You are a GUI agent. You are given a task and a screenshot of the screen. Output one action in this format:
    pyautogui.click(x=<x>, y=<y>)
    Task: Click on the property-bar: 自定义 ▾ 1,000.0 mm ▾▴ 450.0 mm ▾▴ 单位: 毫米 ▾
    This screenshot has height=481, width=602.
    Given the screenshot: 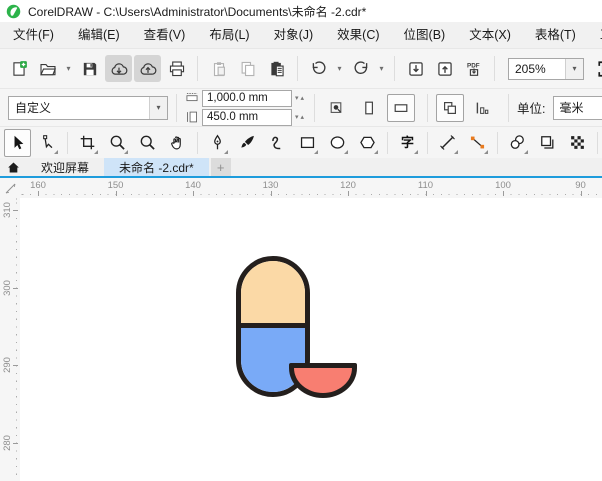 What is the action you would take?
    pyautogui.click(x=301, y=108)
    